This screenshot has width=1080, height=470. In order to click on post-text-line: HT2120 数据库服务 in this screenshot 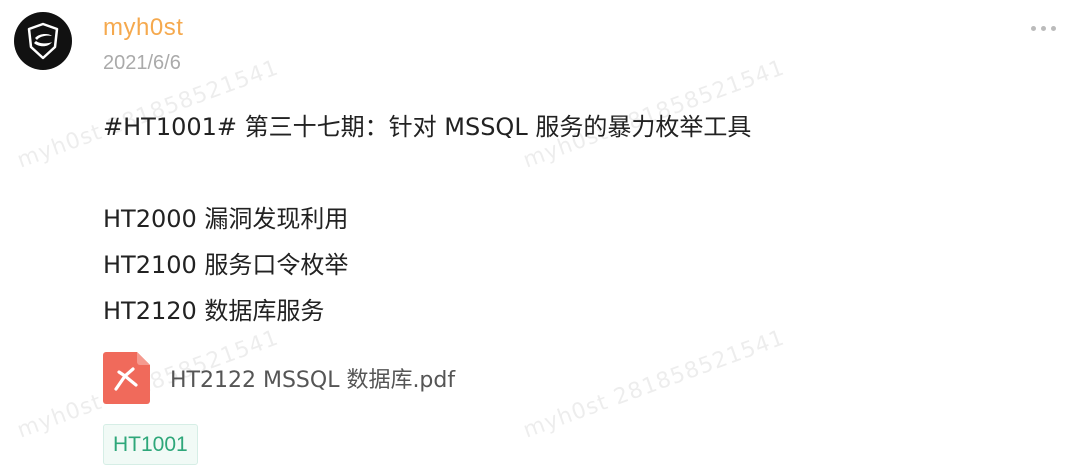, I will do `click(214, 311)`.